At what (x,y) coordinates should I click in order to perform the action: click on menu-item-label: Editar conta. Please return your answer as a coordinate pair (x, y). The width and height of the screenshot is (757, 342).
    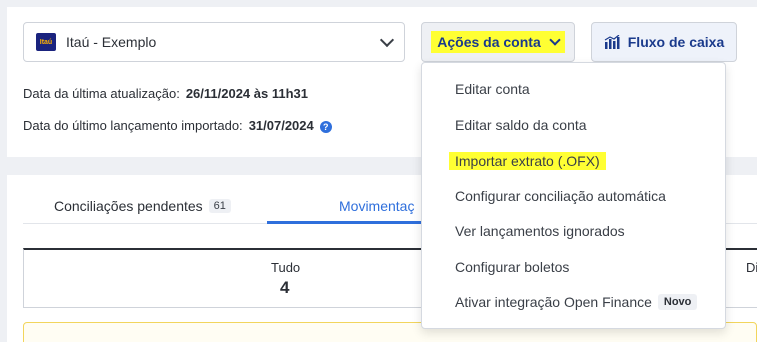
    Looking at the image, I should click on (492, 89).